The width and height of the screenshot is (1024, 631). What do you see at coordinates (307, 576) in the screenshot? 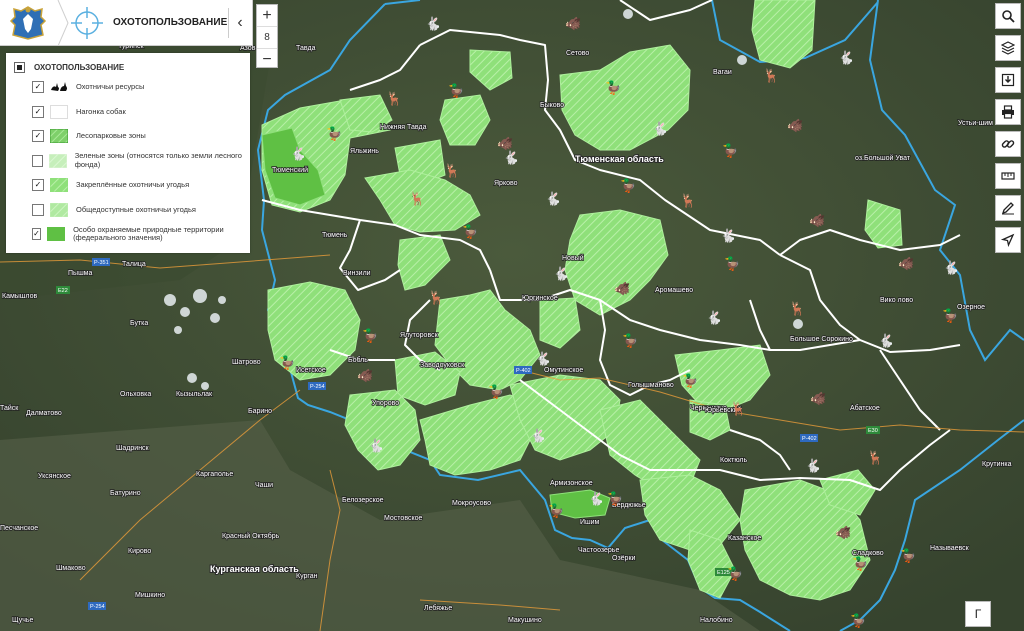
I see `svg-text: Курган` at bounding box center [307, 576].